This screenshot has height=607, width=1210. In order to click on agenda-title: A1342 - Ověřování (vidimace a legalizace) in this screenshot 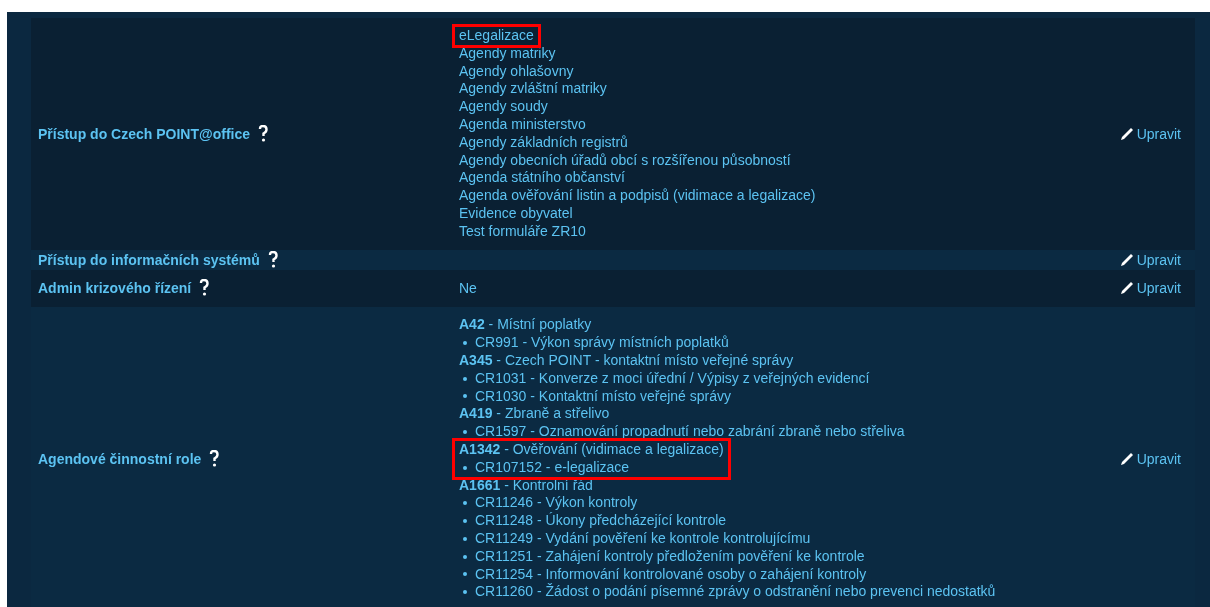, I will do `click(591, 449)`.